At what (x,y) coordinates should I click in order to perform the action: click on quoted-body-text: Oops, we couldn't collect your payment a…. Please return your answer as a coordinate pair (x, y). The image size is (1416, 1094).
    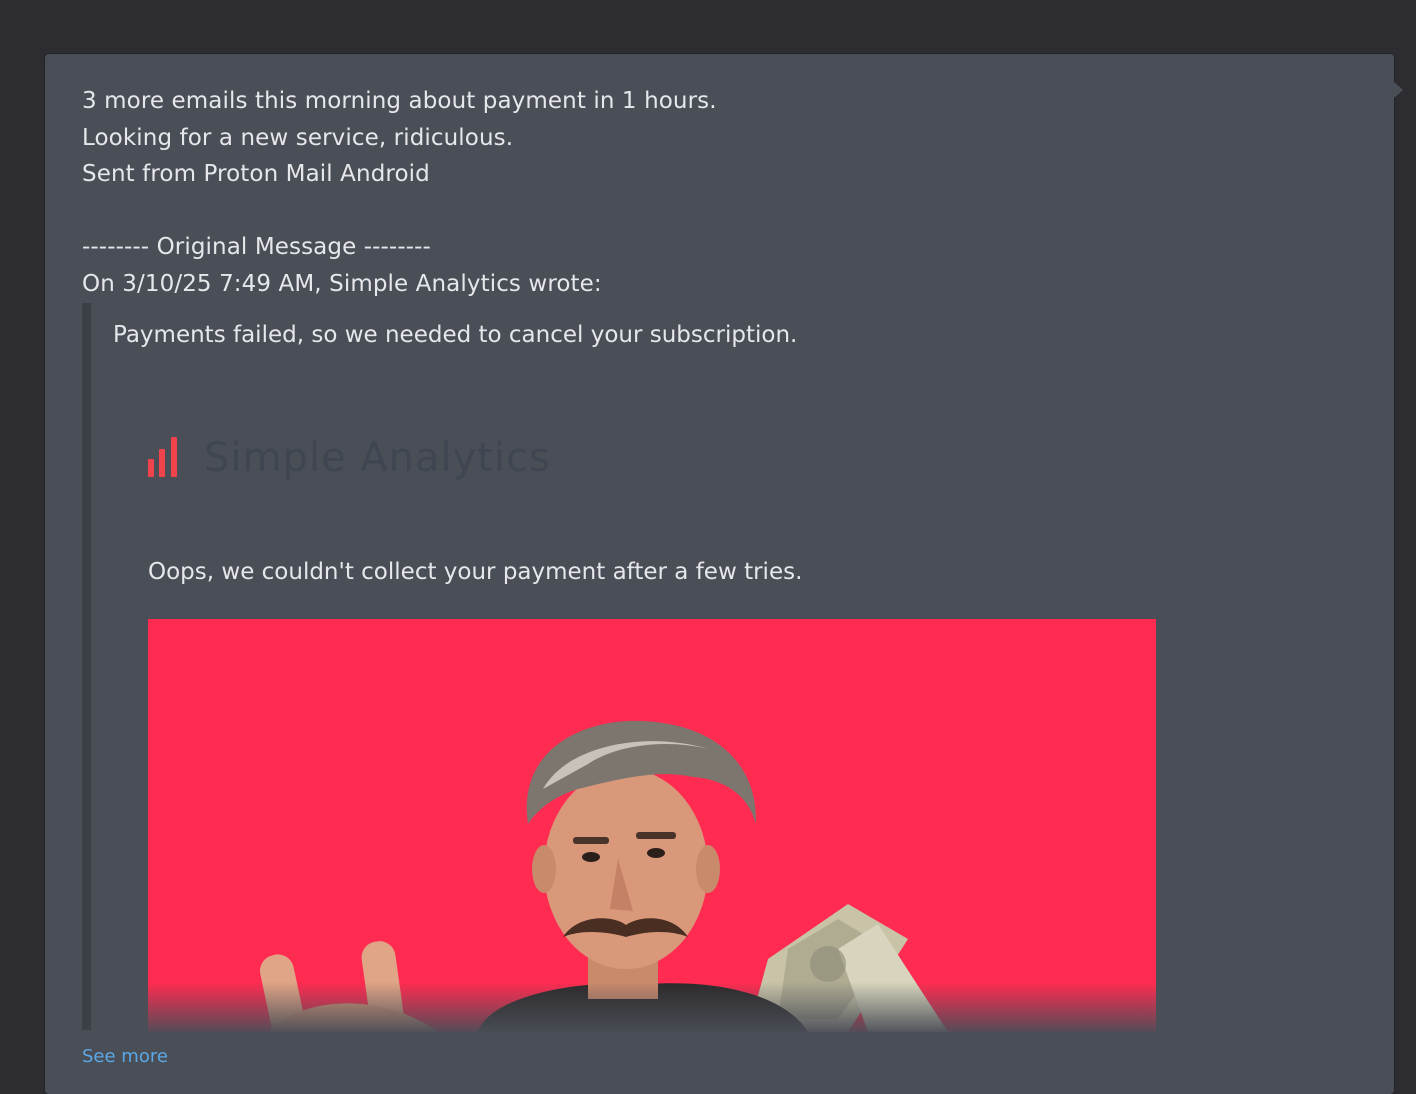
    Looking at the image, I should click on (475, 572).